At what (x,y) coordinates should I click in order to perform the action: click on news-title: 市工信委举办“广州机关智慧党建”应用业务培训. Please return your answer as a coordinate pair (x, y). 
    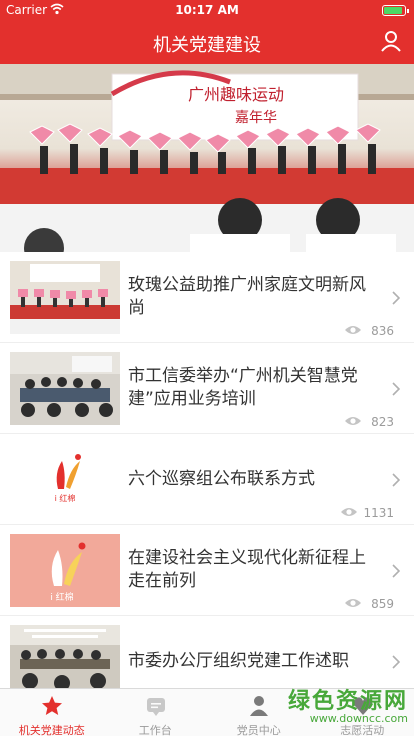
    Looking at the image, I should click on (243, 387).